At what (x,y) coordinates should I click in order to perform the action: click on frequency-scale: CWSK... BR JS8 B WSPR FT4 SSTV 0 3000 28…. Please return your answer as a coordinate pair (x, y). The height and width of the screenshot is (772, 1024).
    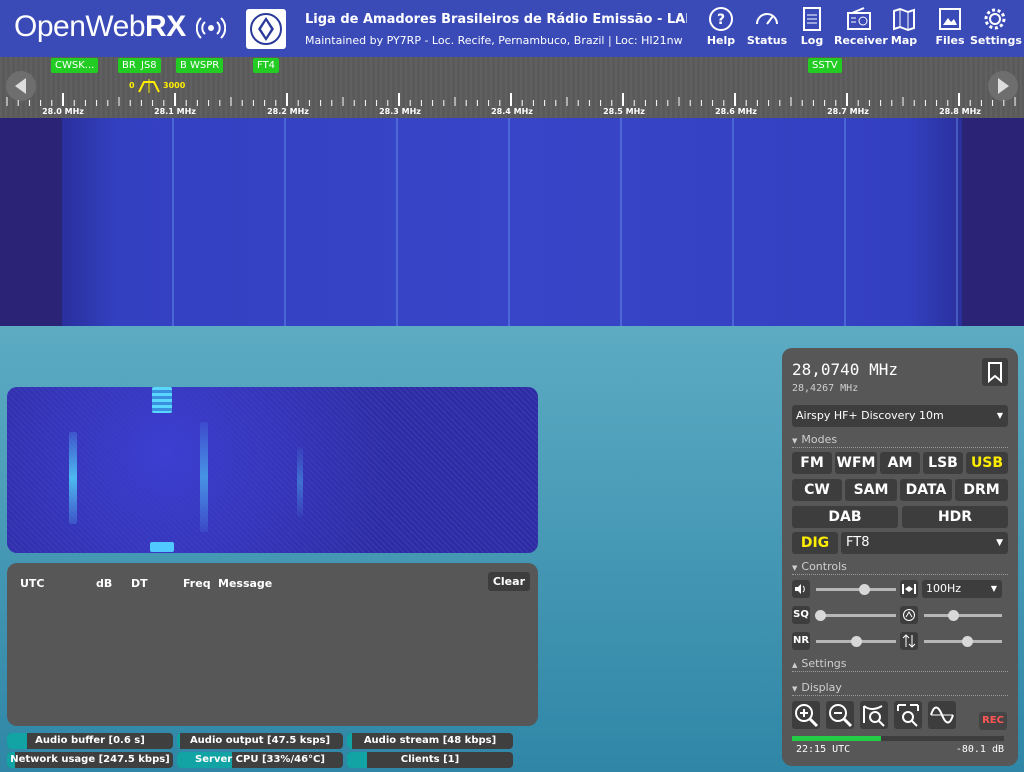
    Looking at the image, I should click on (512, 88).